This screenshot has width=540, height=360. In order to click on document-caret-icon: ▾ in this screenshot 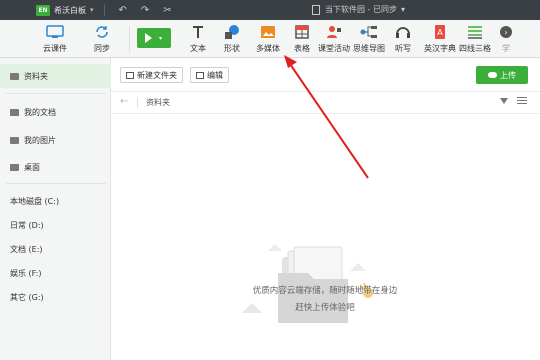, I will do `click(402, 9)`.